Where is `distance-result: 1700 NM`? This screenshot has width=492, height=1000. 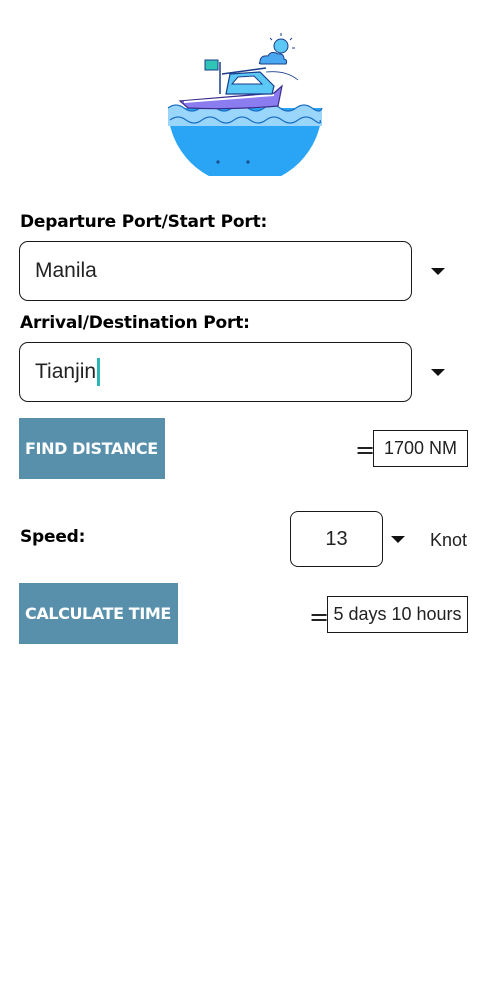 distance-result: 1700 NM is located at coordinates (420, 448).